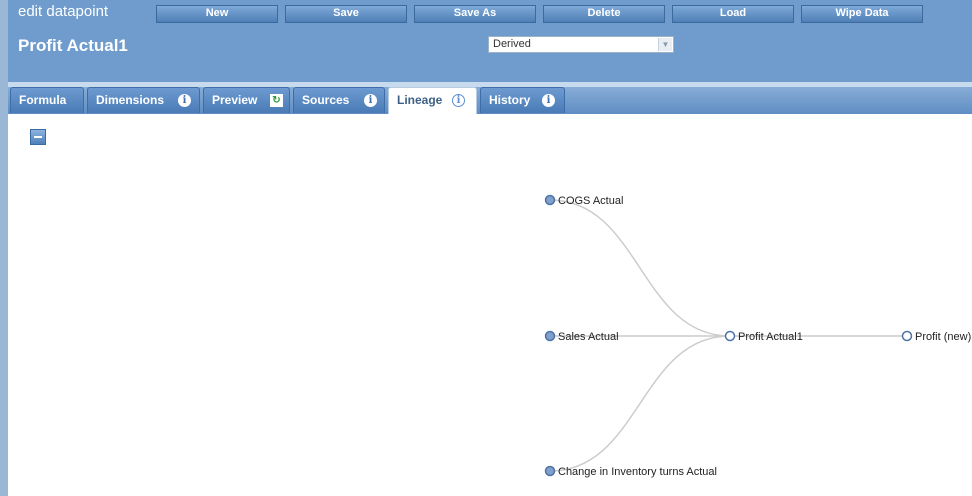 This screenshot has width=972, height=496. Describe the element at coordinates (550, 200) in the screenshot. I see `node-cogs-actual` at that location.